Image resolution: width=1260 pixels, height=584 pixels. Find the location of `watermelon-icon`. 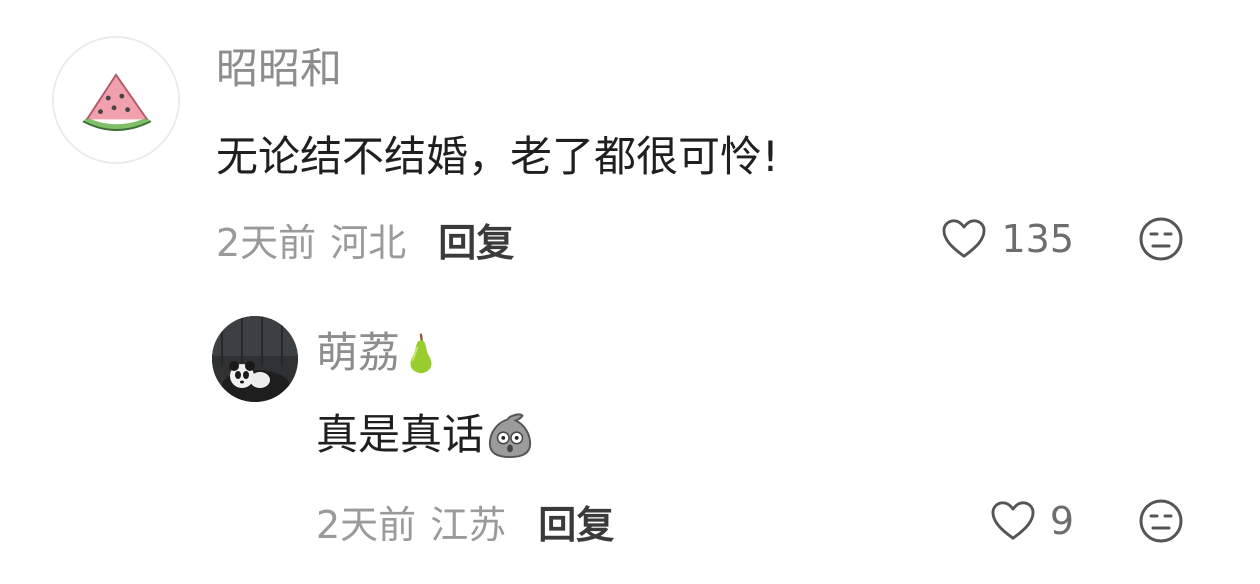

watermelon-icon is located at coordinates (117, 102).